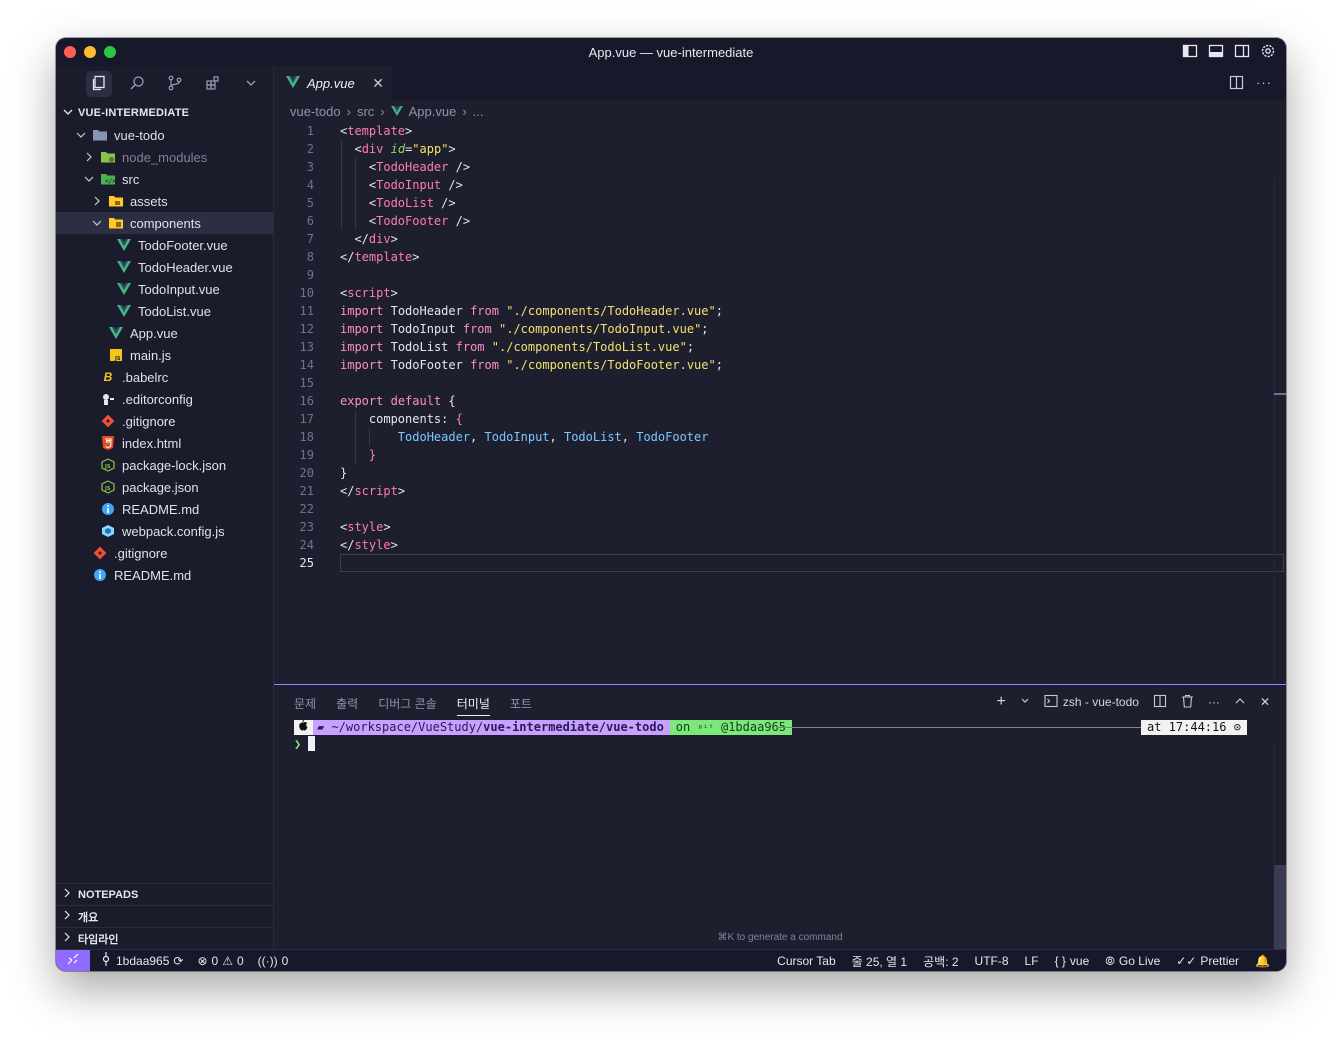 This screenshot has width=1342, height=1045. Describe the element at coordinates (220, 961) in the screenshot. I see `problems-status: ⊗ 0 ⚠ 0` at that location.